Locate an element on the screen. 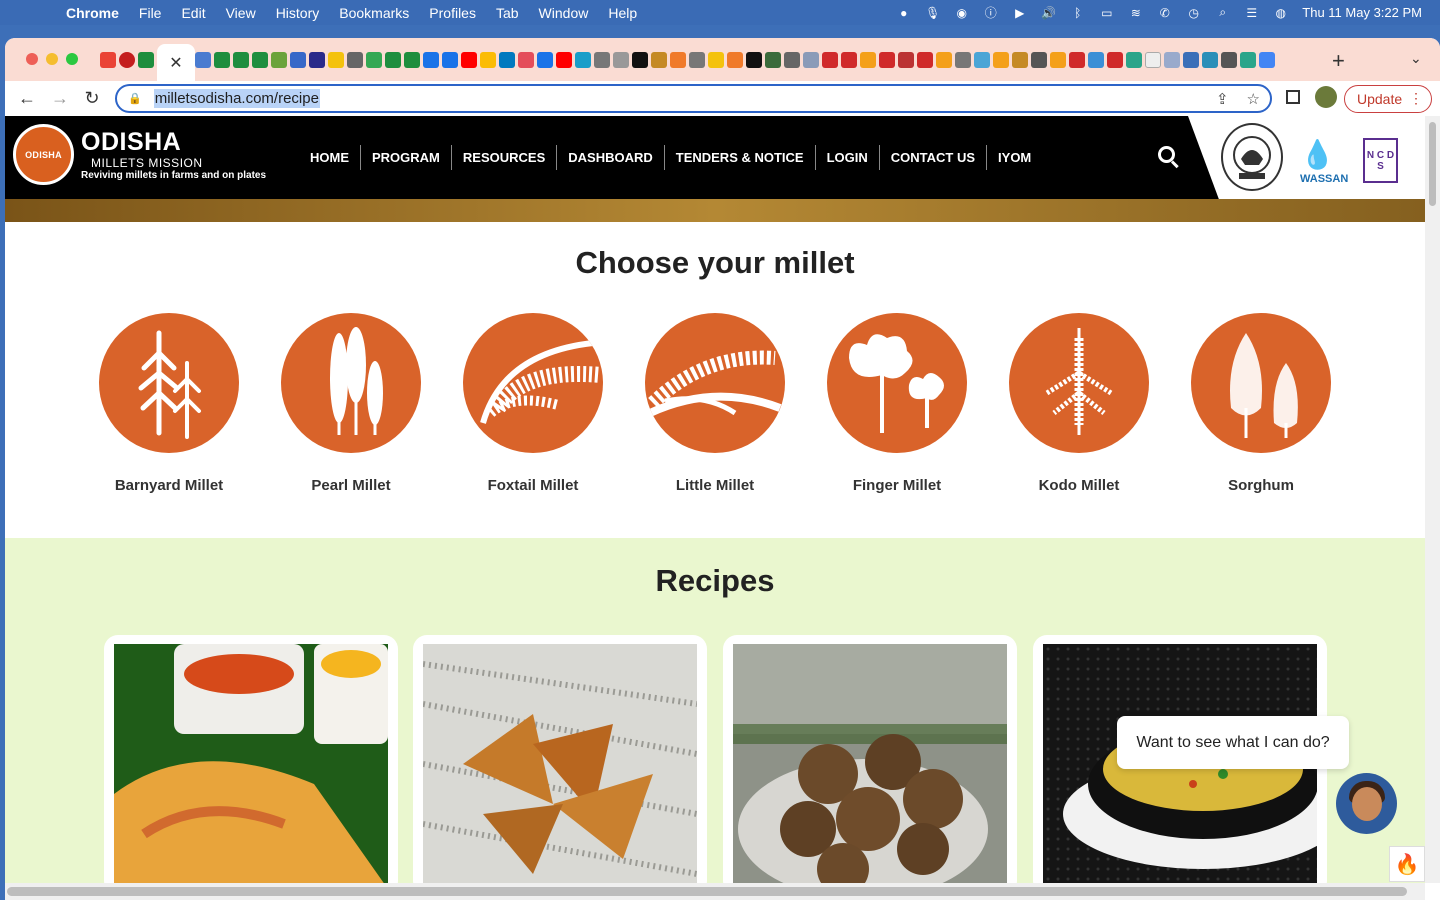  menu-file: File is located at coordinates (150, 13).